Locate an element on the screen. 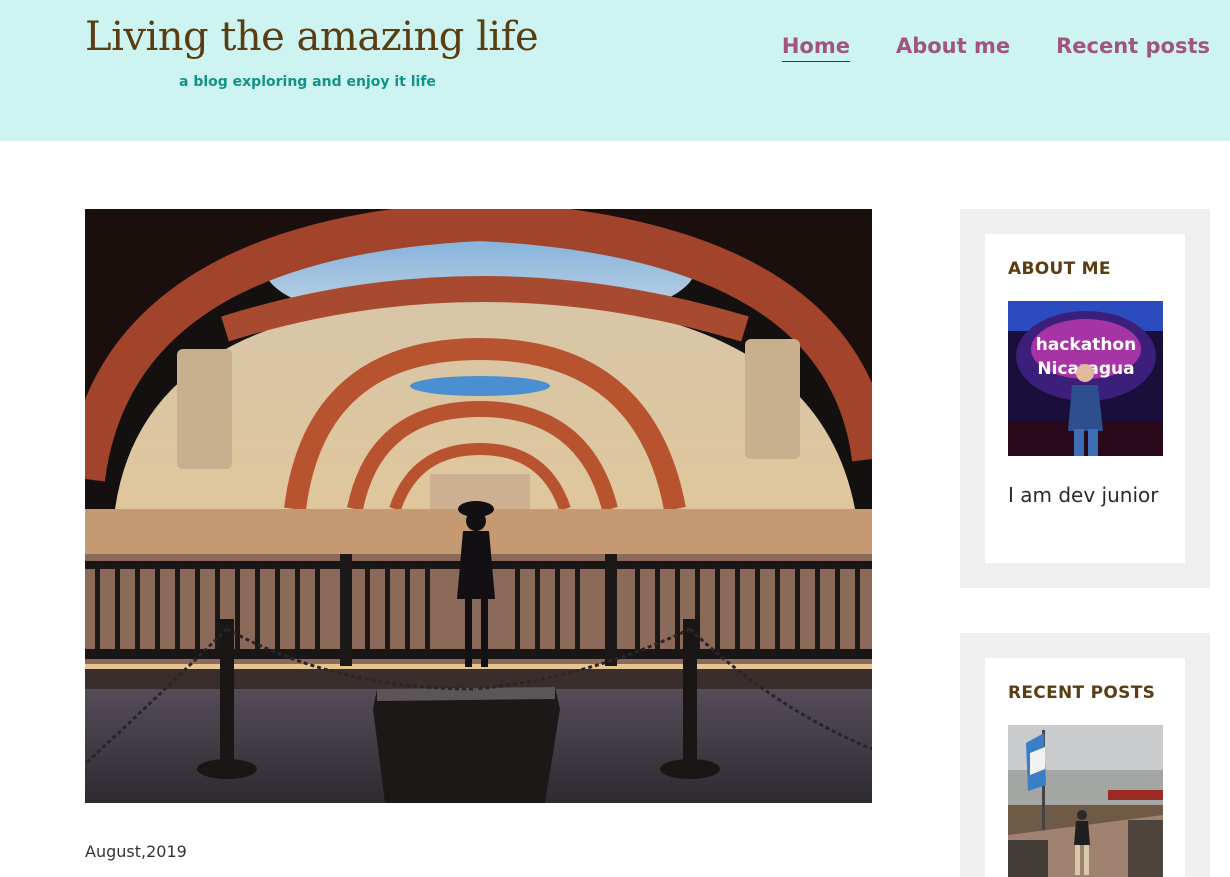  nav-about-link: About me is located at coordinates (953, 48).